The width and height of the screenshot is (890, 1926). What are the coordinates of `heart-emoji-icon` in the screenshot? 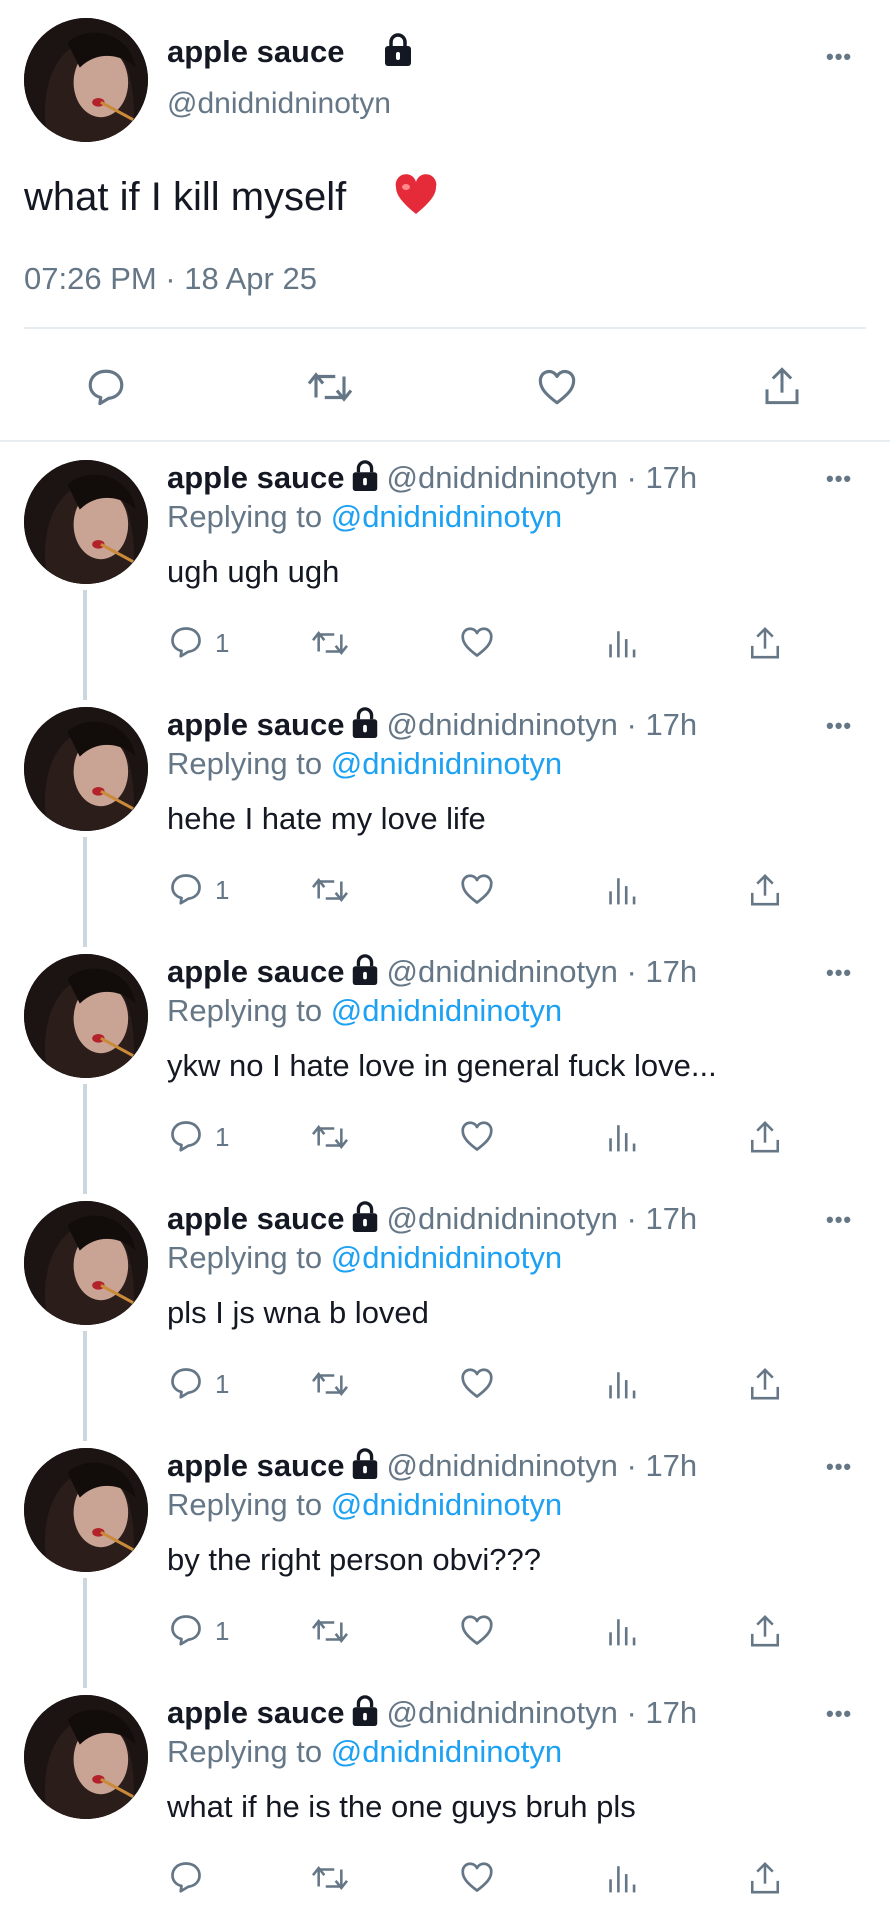 It's located at (416, 195).